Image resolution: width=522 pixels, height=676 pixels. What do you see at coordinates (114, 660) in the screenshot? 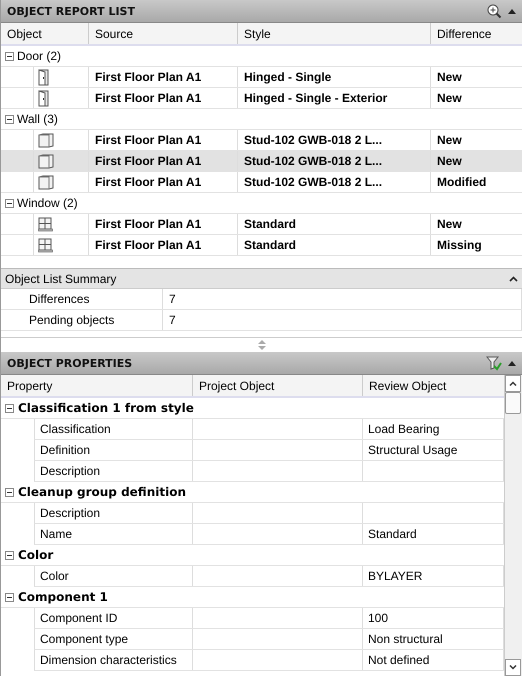
I see `property-name: Dimension characteristics` at bounding box center [114, 660].